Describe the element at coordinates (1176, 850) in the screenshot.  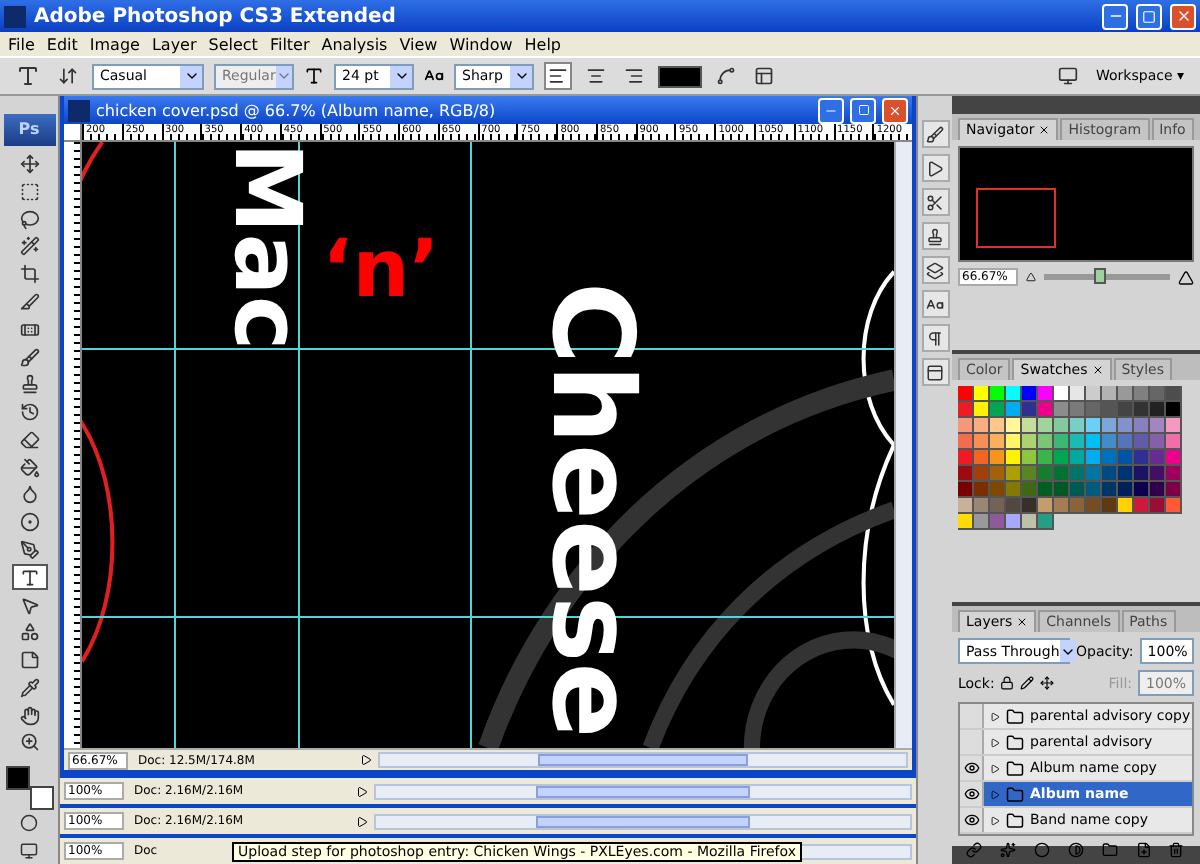
I see `trash-icon` at that location.